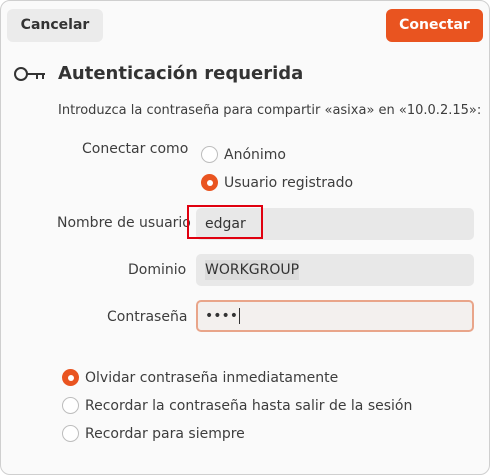 This screenshot has width=490, height=475. What do you see at coordinates (124, 223) in the screenshot?
I see `username-label: Nombre de usuario` at bounding box center [124, 223].